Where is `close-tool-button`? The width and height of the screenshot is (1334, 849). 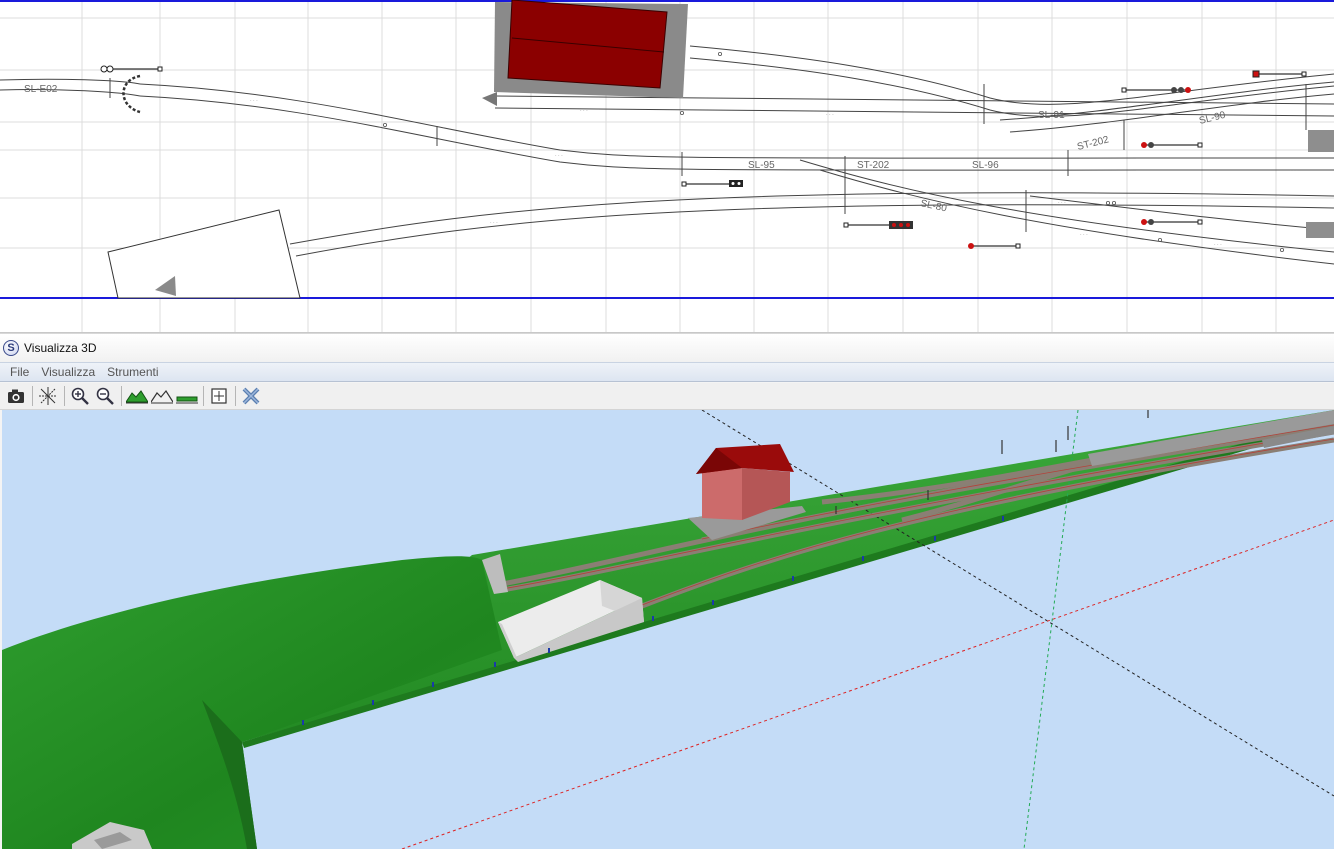 close-tool-button is located at coordinates (250, 396).